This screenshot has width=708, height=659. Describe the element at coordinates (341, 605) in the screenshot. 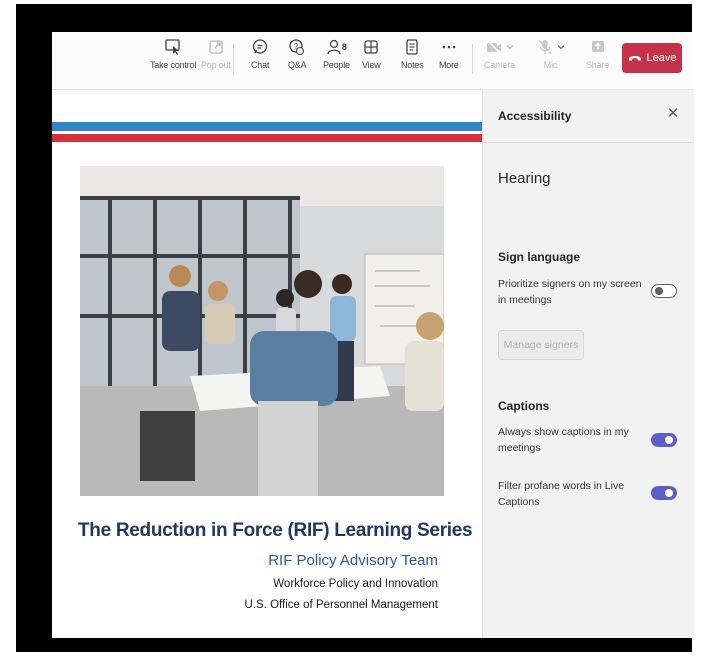

I see `slide-agency-line: U.S. Office of Personnel Management` at that location.